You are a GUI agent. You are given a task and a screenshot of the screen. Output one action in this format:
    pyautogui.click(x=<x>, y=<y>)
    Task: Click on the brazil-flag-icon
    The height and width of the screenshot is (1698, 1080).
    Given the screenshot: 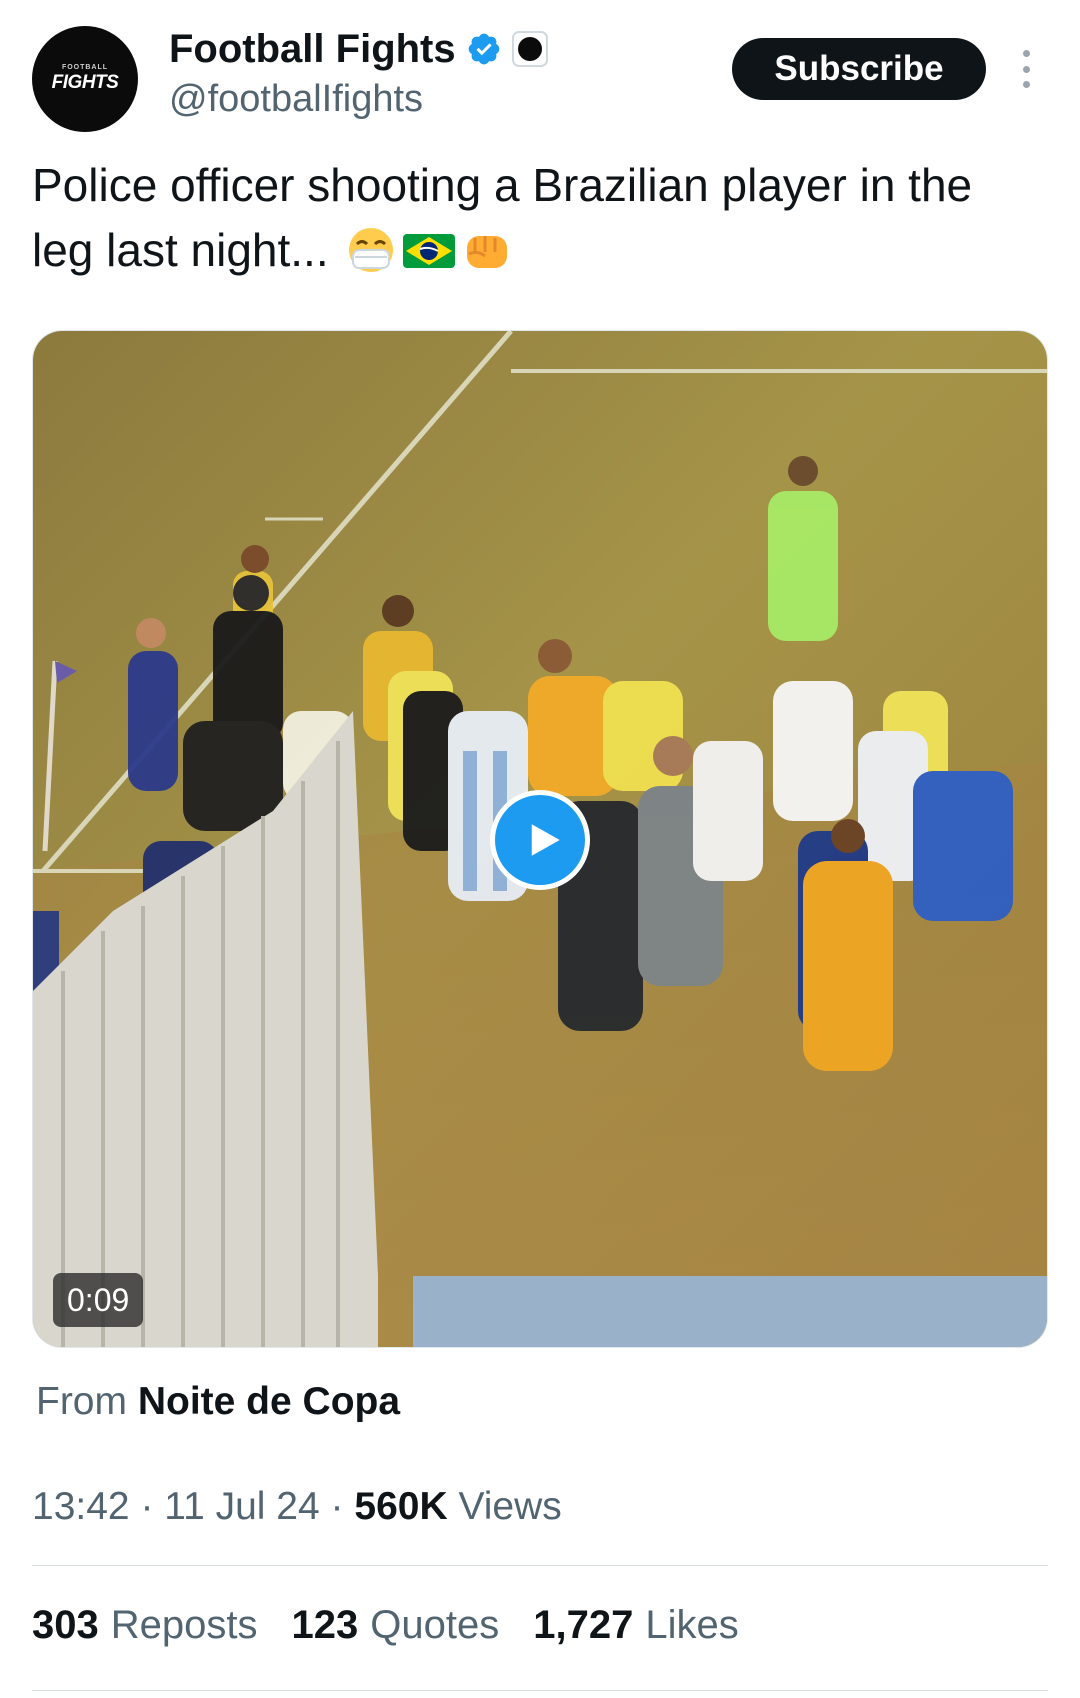 What is the action you would take?
    pyautogui.click(x=429, y=251)
    